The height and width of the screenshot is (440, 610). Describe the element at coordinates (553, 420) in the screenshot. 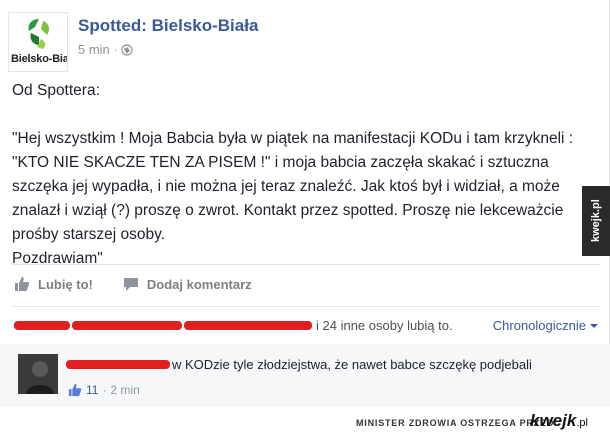

I see `kwejk-logo-text: kwejk` at that location.